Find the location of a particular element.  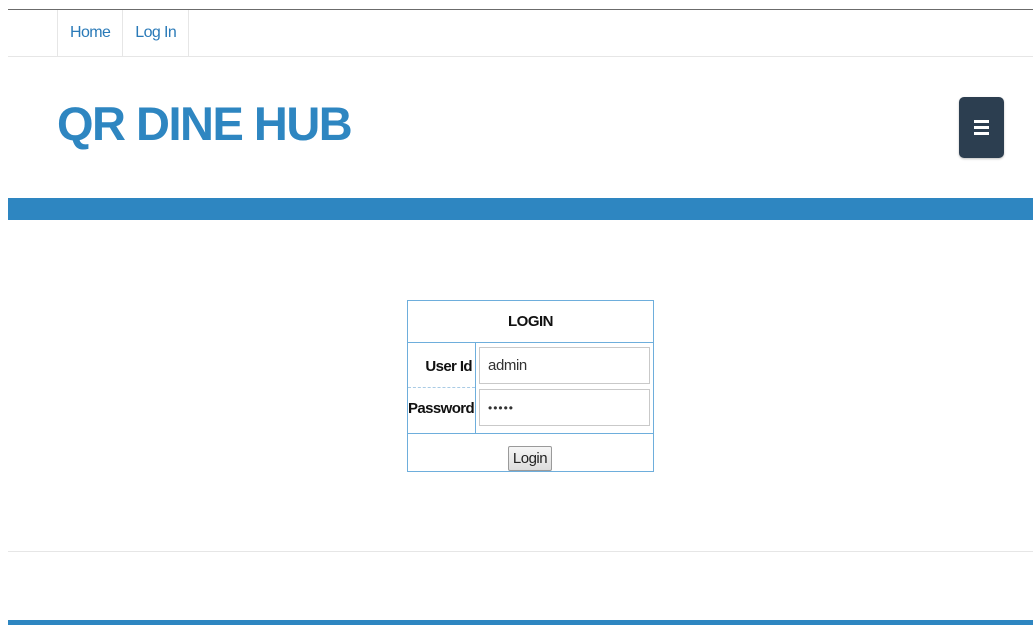

site-title: QR DINE HUB is located at coordinates (205, 123).